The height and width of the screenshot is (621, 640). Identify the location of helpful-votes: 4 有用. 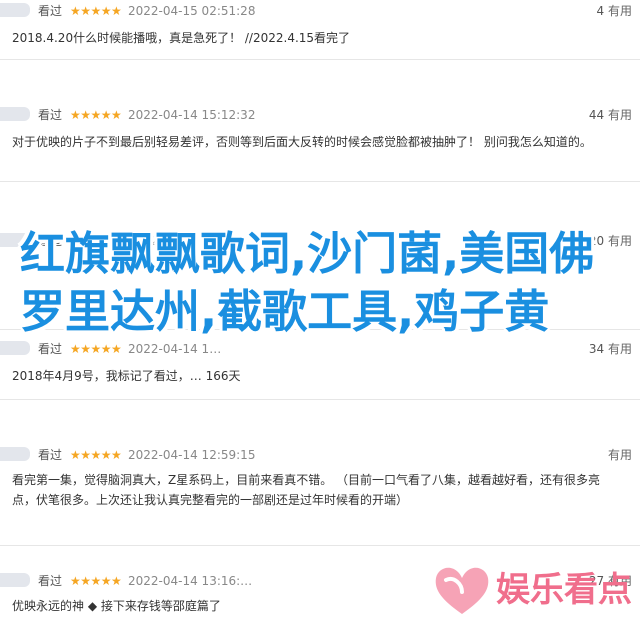
(614, 11).